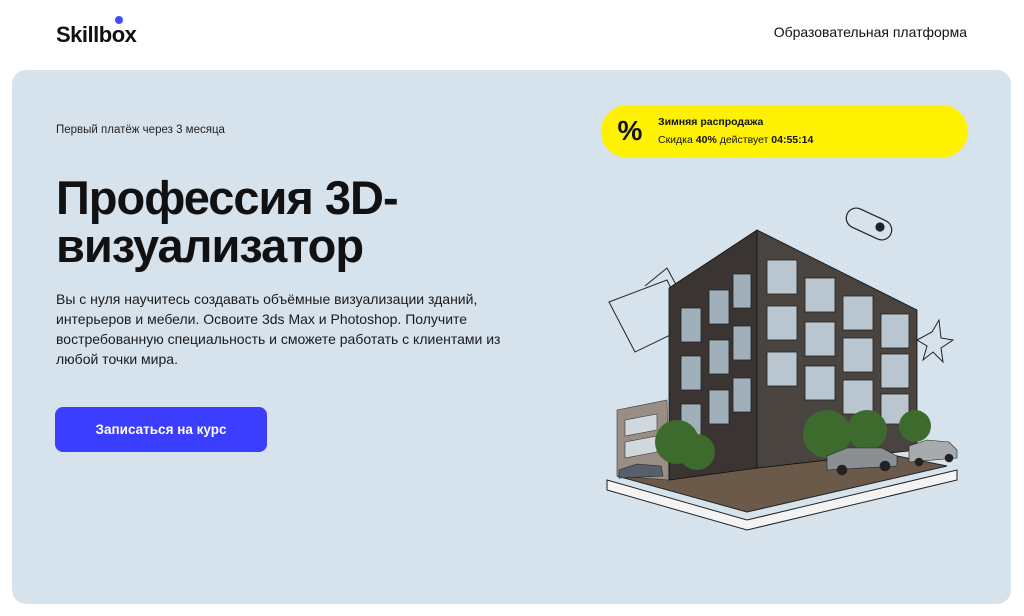 This screenshot has height=616, width=1024. I want to click on top-bar: Skillb ox Образовательная платформа, so click(512, 35).